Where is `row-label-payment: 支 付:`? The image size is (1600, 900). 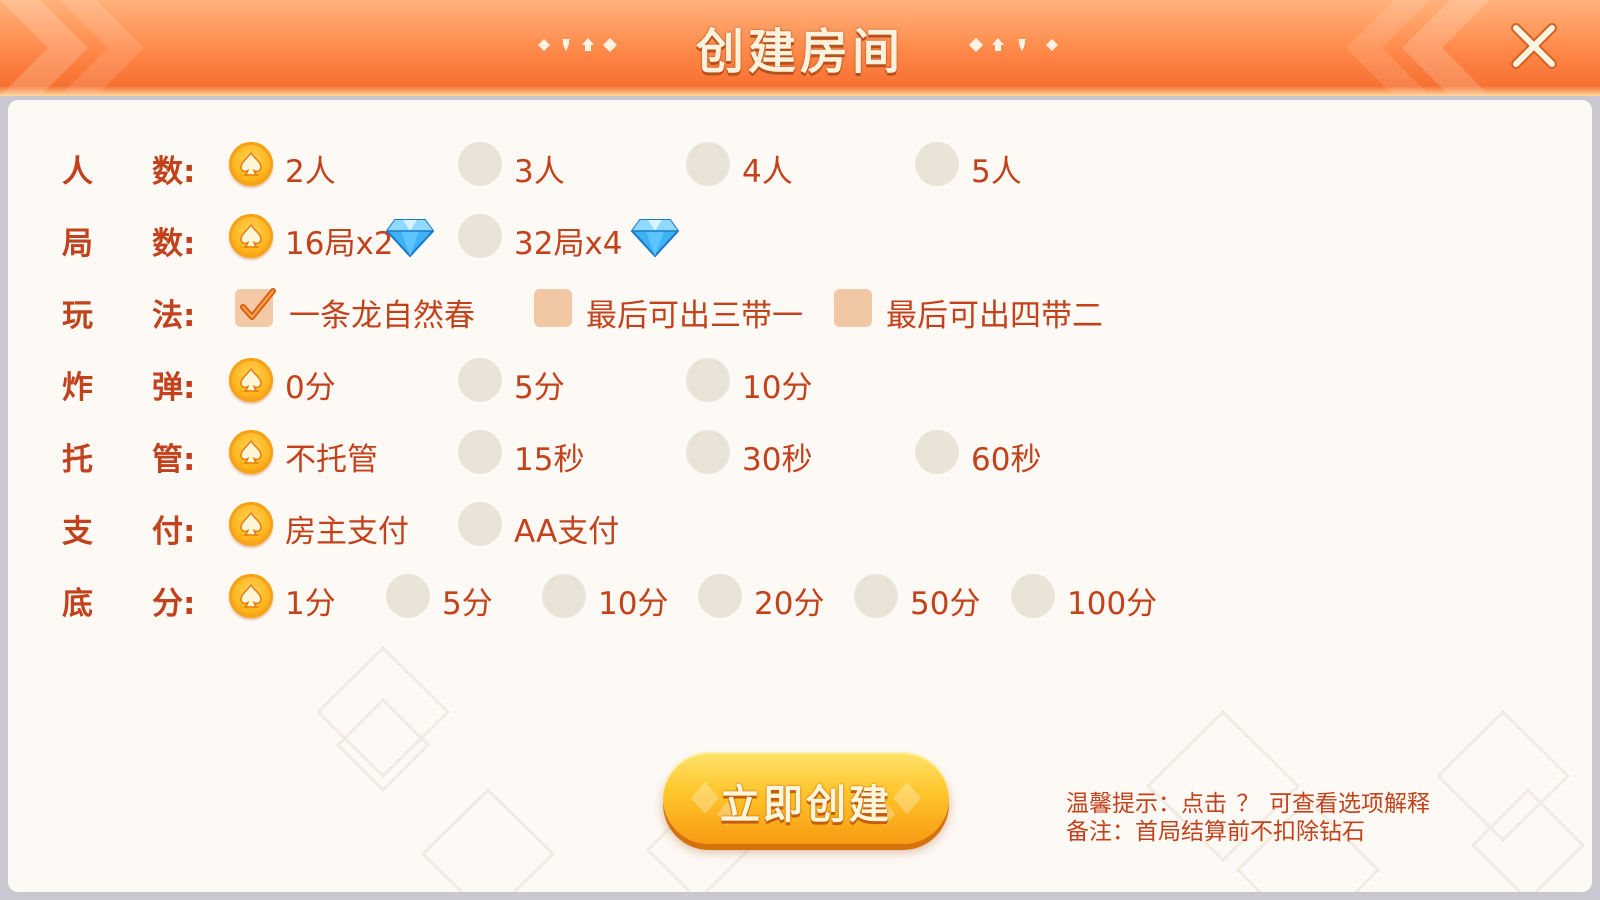 row-label-payment: 支 付: is located at coordinates (137, 528).